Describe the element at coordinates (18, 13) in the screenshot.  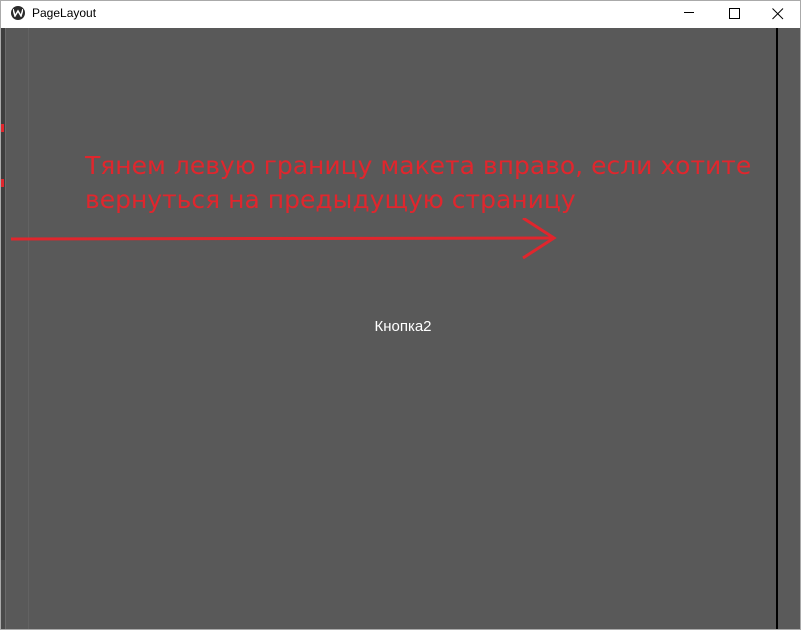
I see `app-icon` at that location.